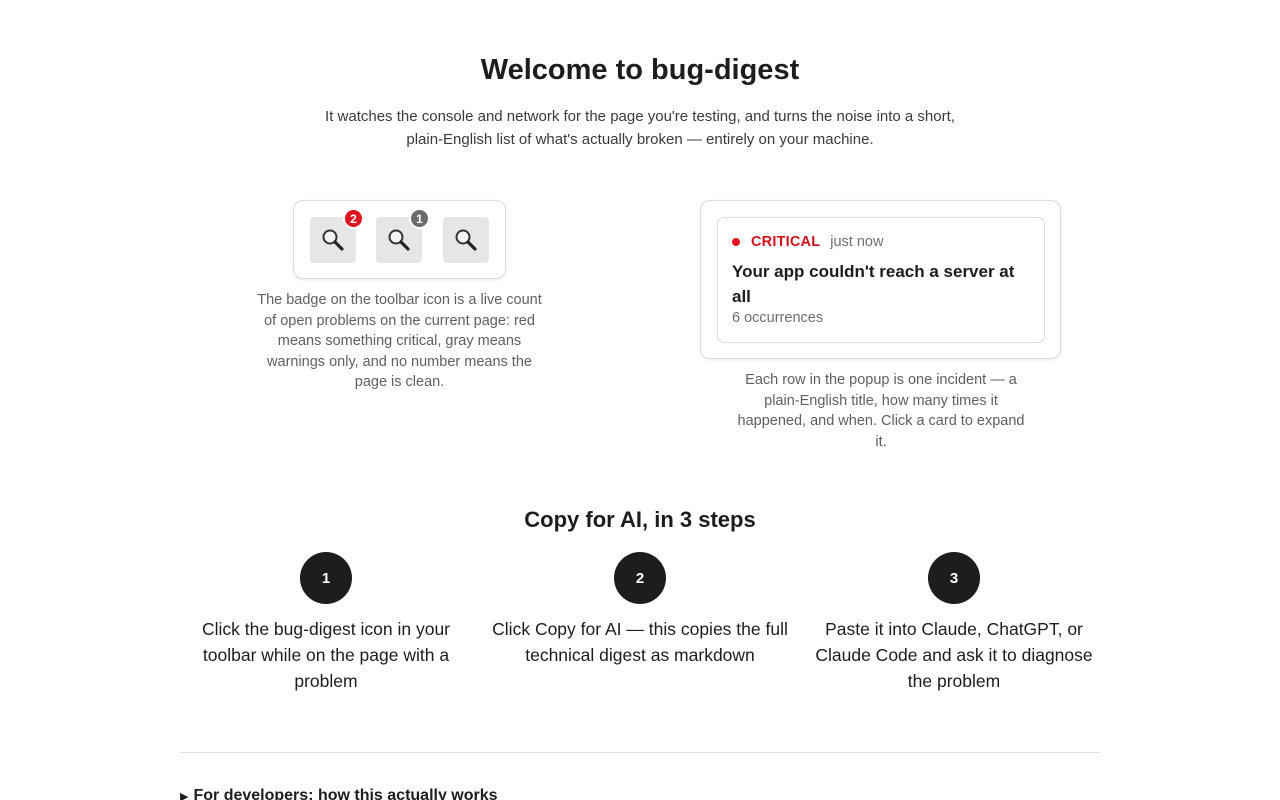  Describe the element at coordinates (345, 793) in the screenshot. I see `developers-summary: For developers: how this actually works` at that location.